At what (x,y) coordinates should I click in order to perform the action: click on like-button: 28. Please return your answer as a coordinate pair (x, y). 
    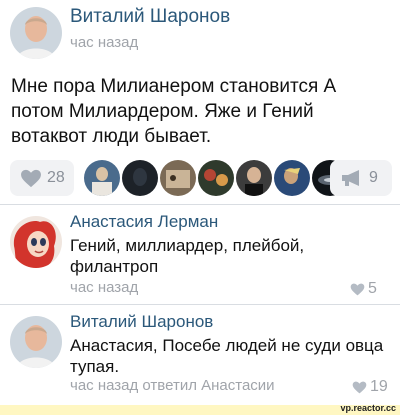
    Looking at the image, I should click on (42, 178).